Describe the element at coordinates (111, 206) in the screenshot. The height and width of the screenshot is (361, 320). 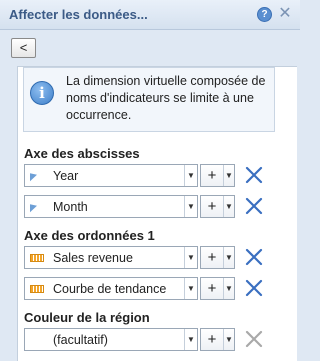
I see `dimension-combo: Month ▼` at that location.